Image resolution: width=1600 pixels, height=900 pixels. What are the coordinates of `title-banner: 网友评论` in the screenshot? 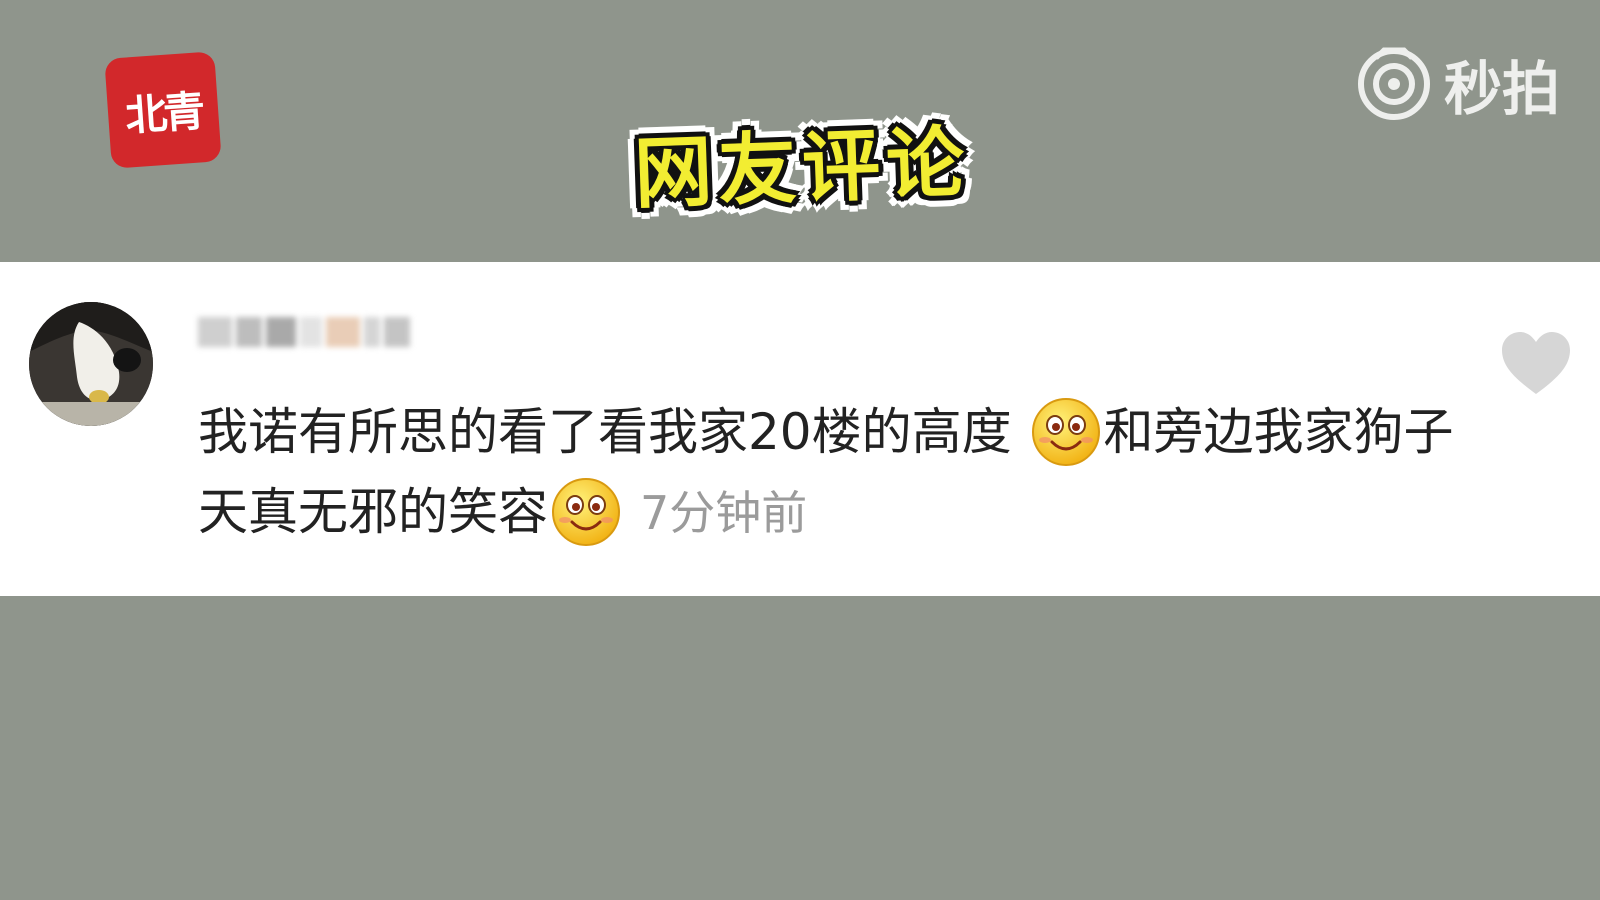 It's located at (802, 164).